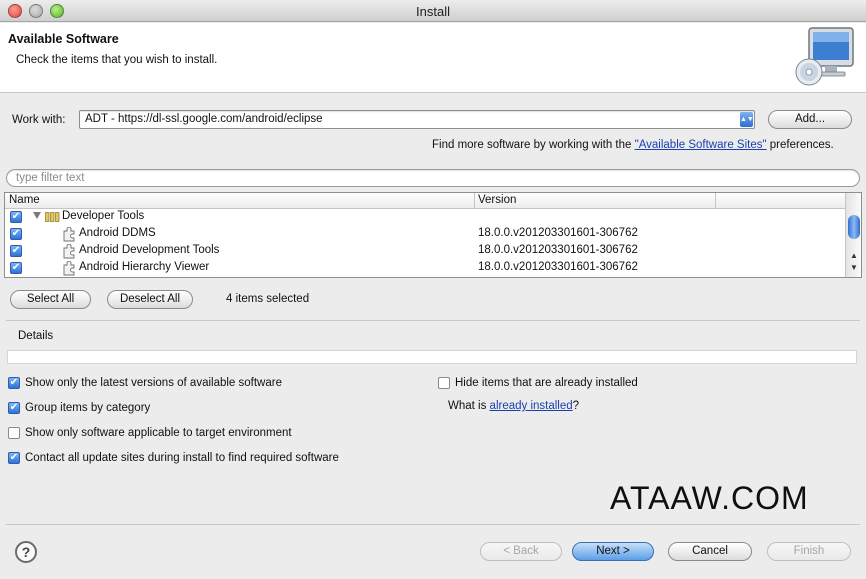 Image resolution: width=866 pixels, height=579 pixels. What do you see at coordinates (52, 217) in the screenshot?
I see `category-icon` at bounding box center [52, 217].